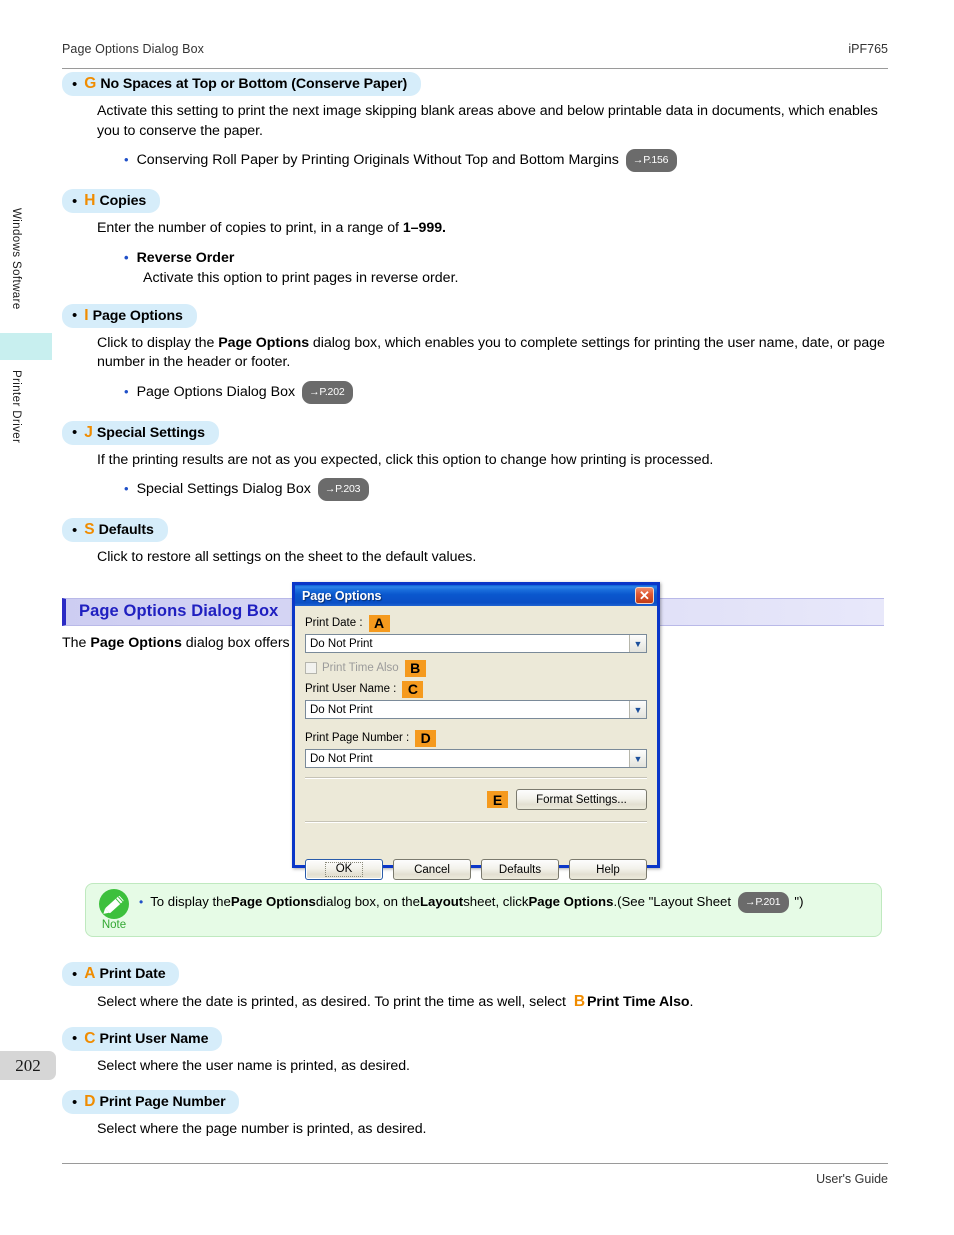  I want to click on section-heading-h: • H Copies, so click(111, 201).